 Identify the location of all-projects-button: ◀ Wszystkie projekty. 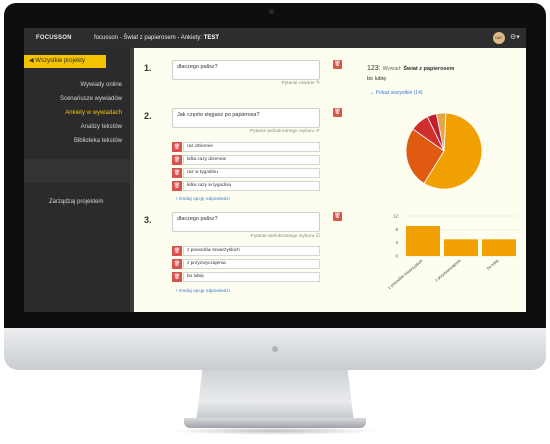
(65, 61).